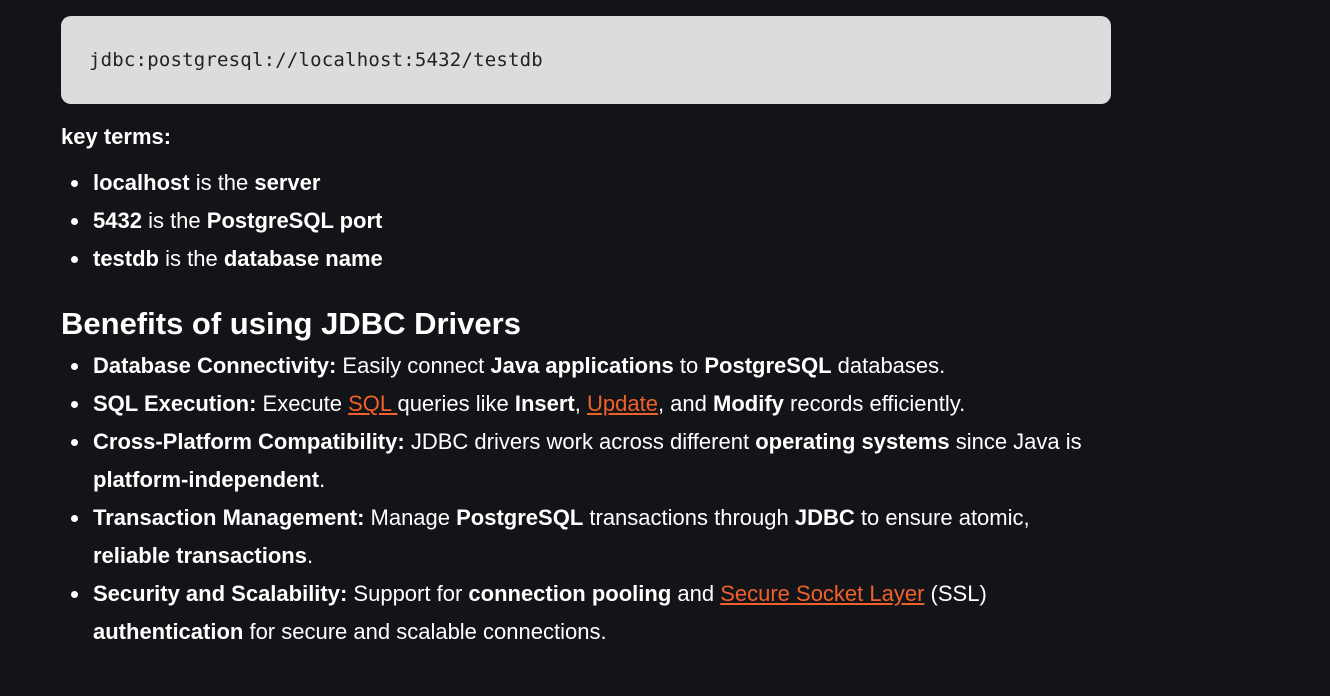  Describe the element at coordinates (822, 593) in the screenshot. I see `ssl-link: Secure Socket Layer` at that location.